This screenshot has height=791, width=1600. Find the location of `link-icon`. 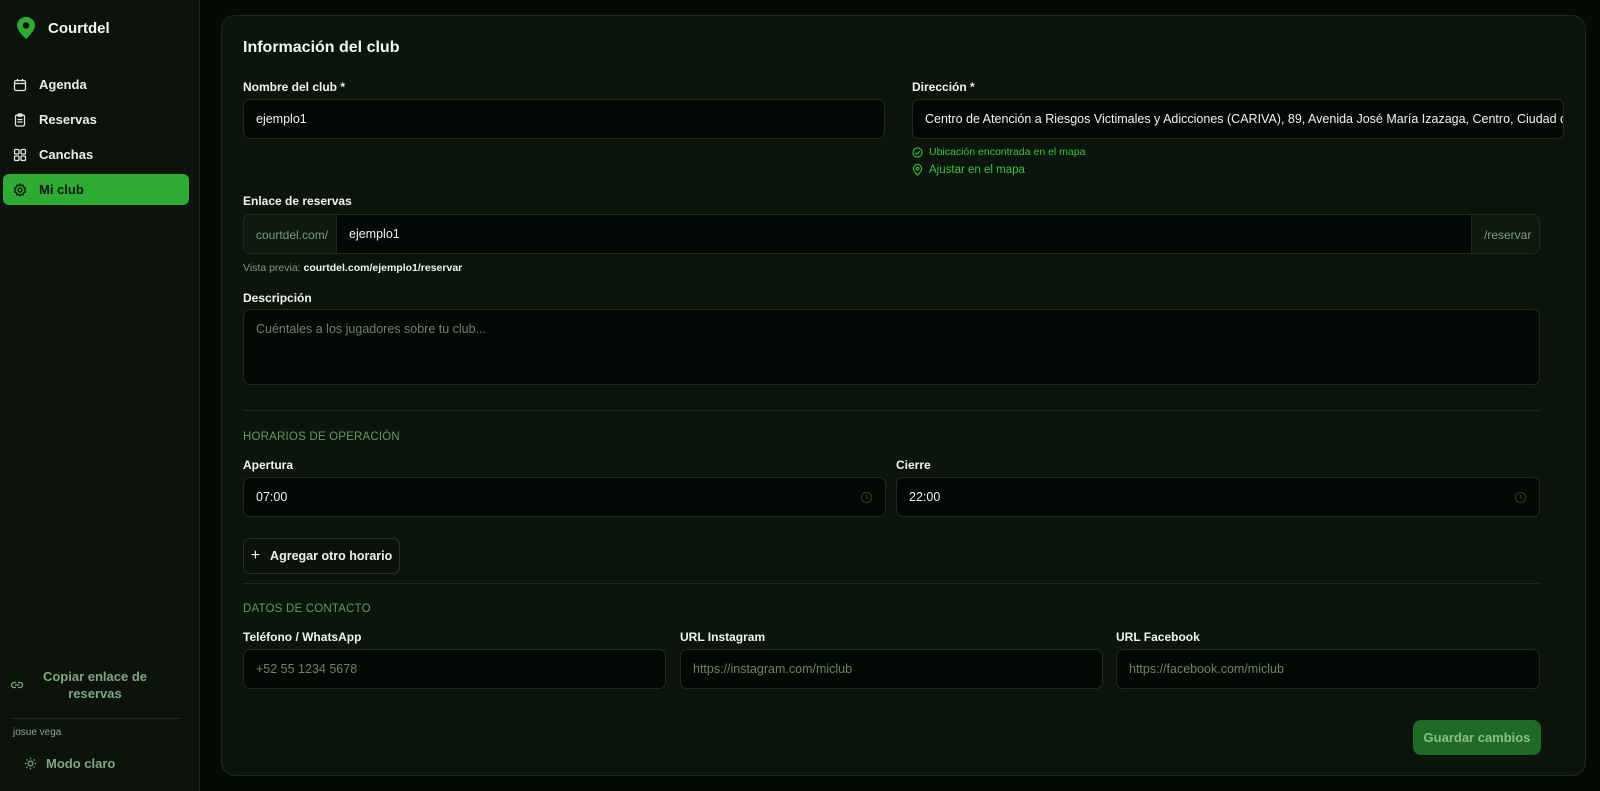

link-icon is located at coordinates (17, 685).